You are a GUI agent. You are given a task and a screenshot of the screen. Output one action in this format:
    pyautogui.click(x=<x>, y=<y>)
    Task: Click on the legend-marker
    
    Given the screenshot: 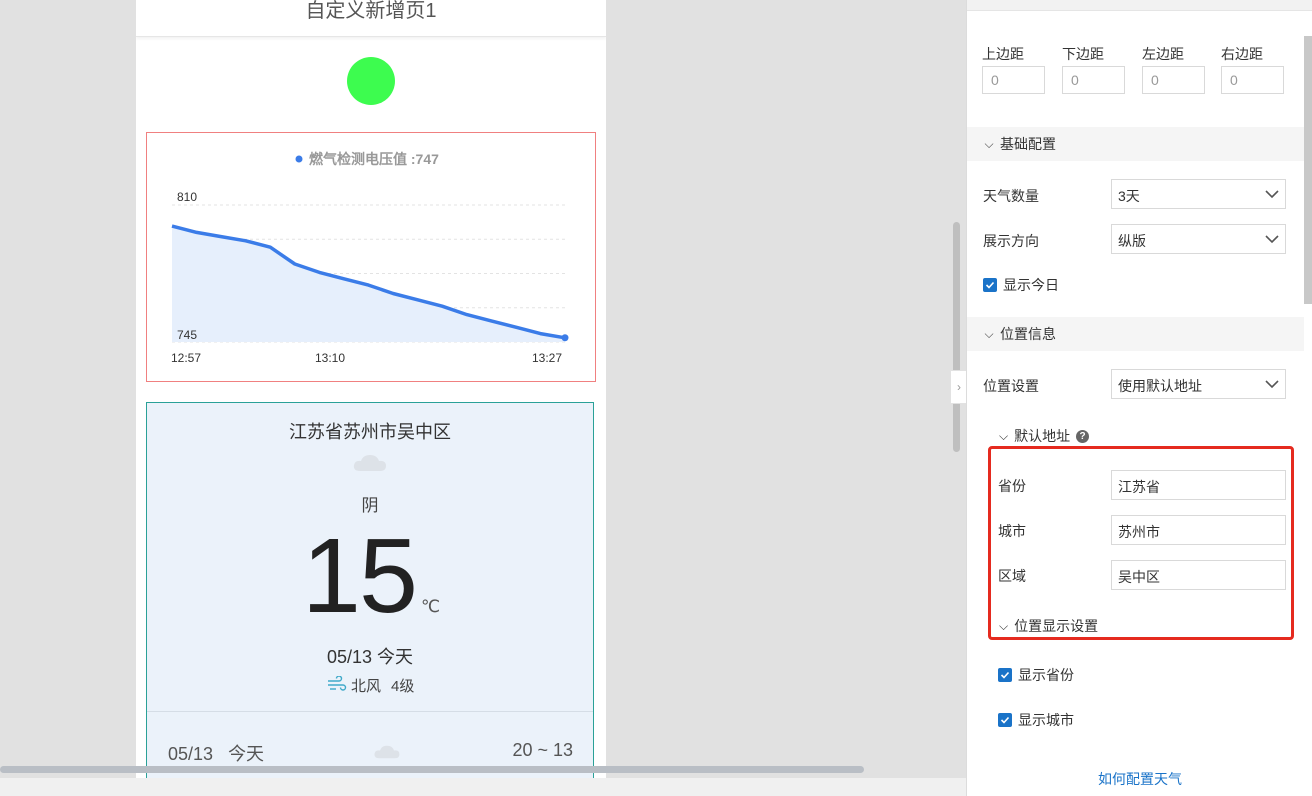 What is the action you would take?
    pyautogui.click(x=299, y=159)
    